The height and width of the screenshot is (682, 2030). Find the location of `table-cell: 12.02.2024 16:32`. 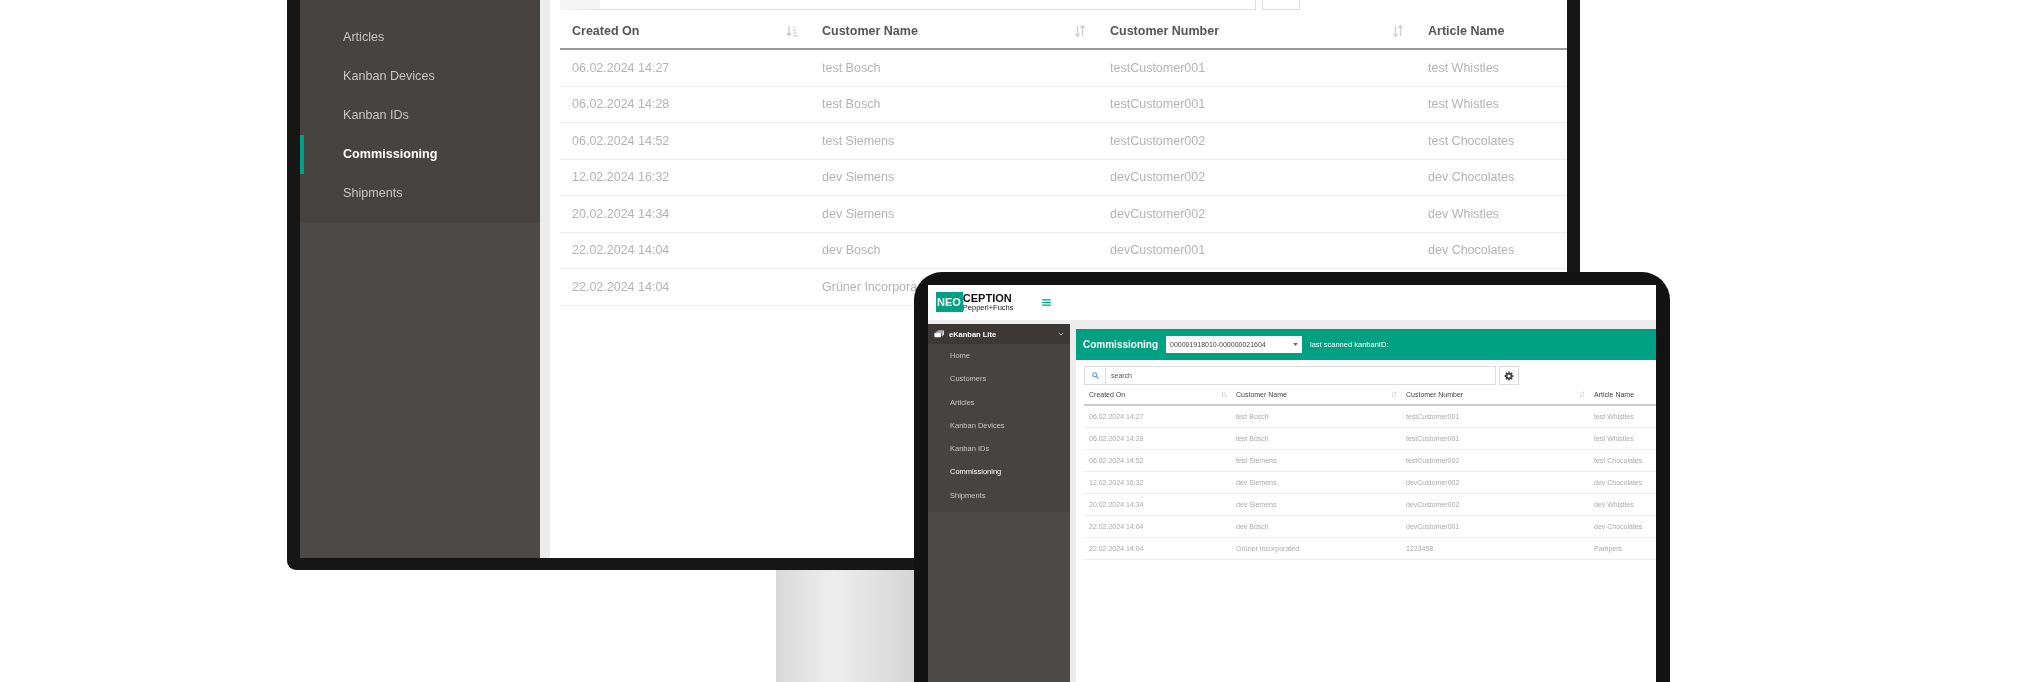

table-cell: 12.02.2024 16:32 is located at coordinates (621, 177).